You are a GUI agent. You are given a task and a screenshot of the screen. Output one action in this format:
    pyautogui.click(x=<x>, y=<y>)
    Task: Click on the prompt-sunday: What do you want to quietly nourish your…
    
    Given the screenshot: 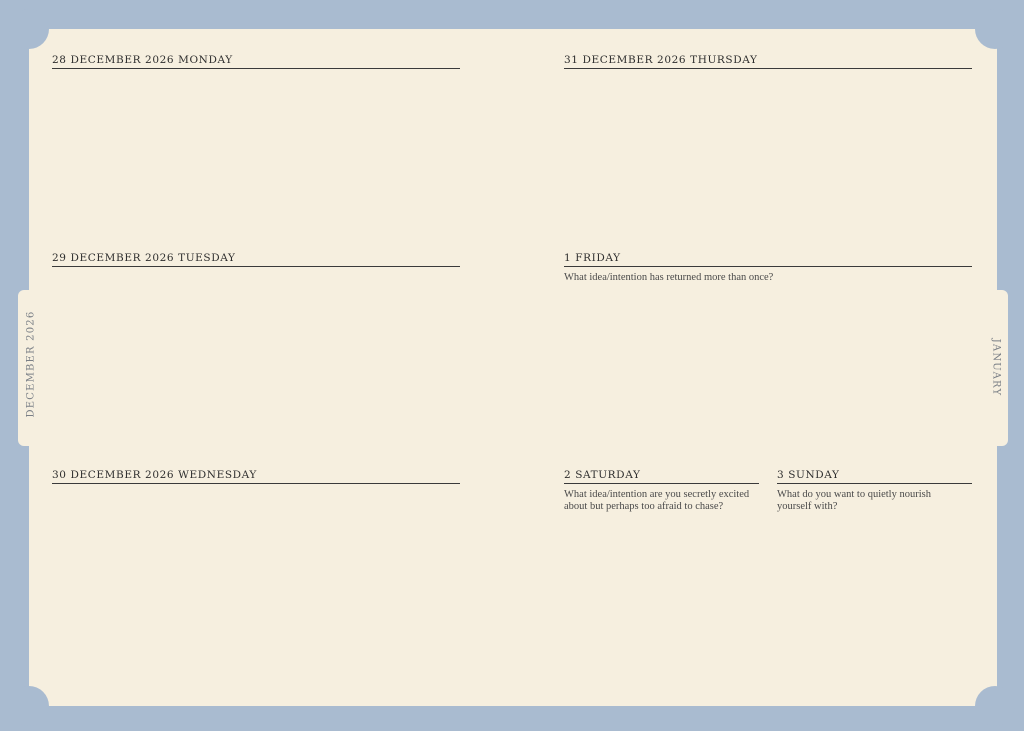 What is the action you would take?
    pyautogui.click(x=854, y=500)
    